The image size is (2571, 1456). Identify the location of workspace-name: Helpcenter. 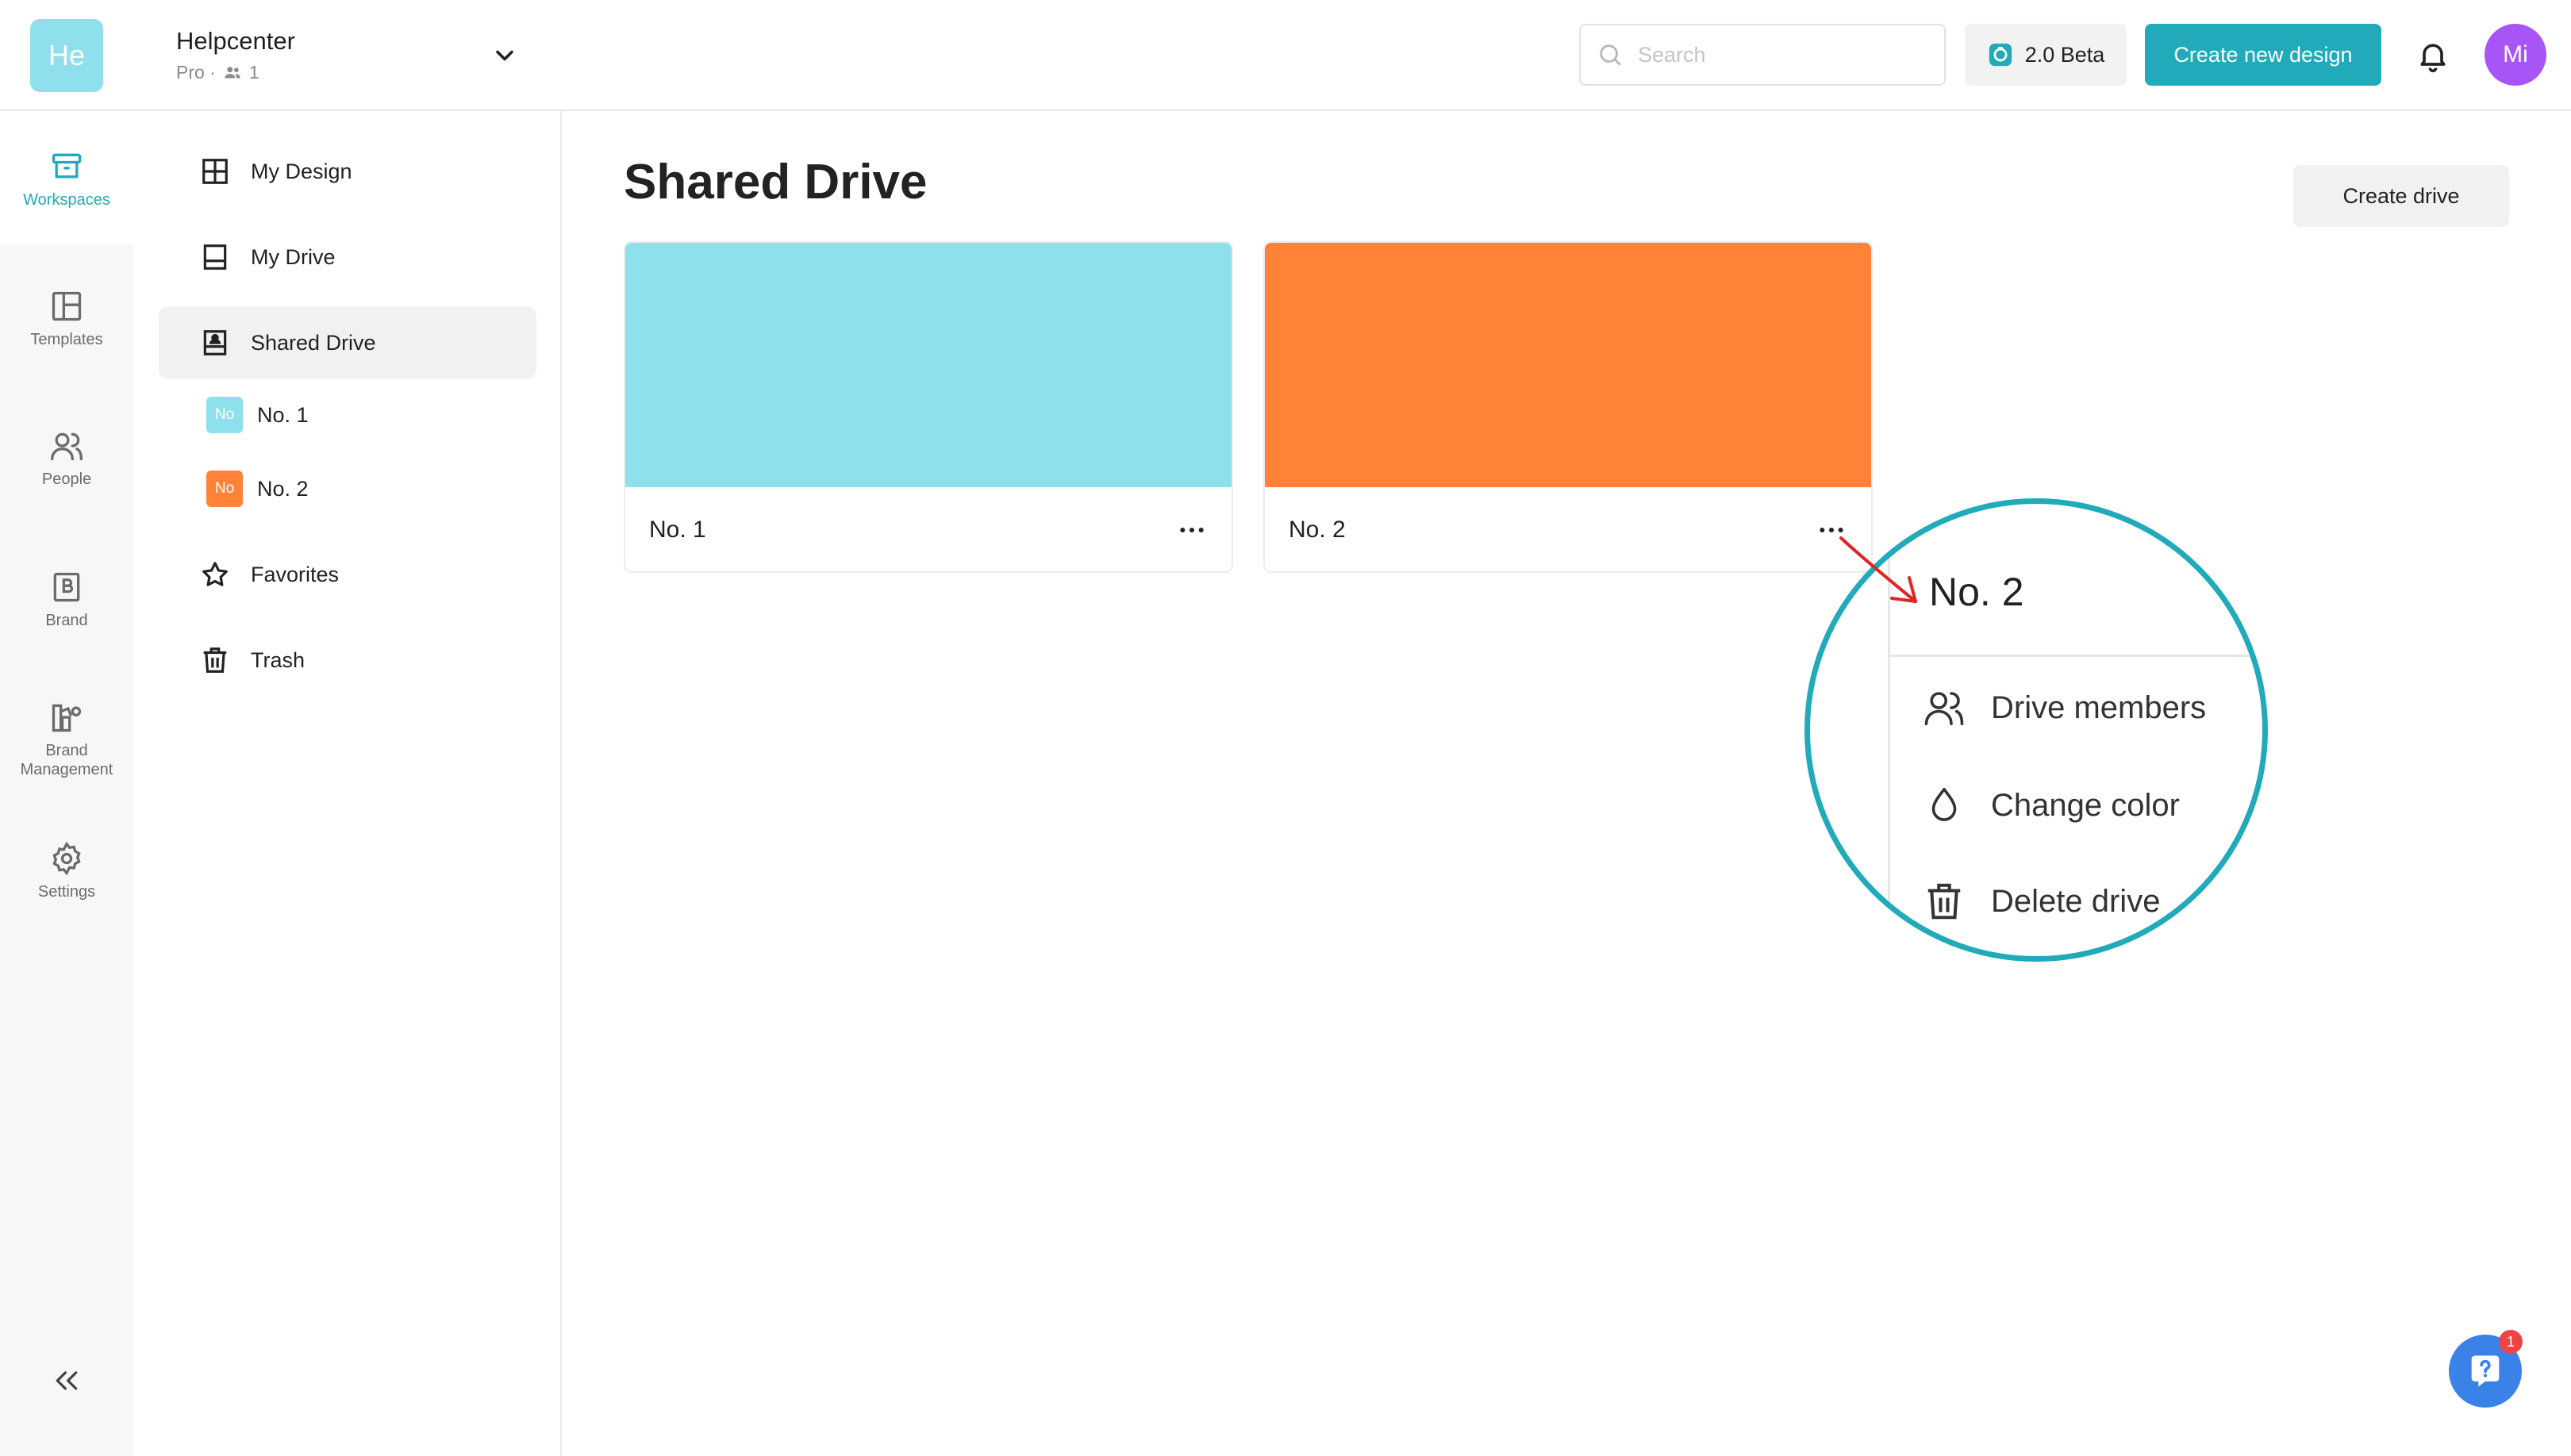
(235, 41).